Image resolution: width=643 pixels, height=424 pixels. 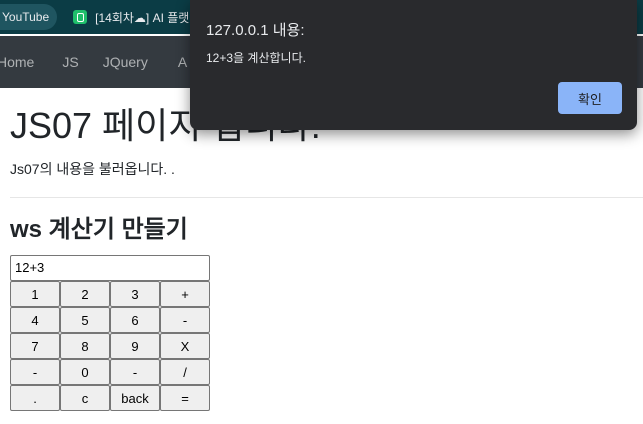 I want to click on nav-link-jquery: JQuery, so click(x=125, y=62).